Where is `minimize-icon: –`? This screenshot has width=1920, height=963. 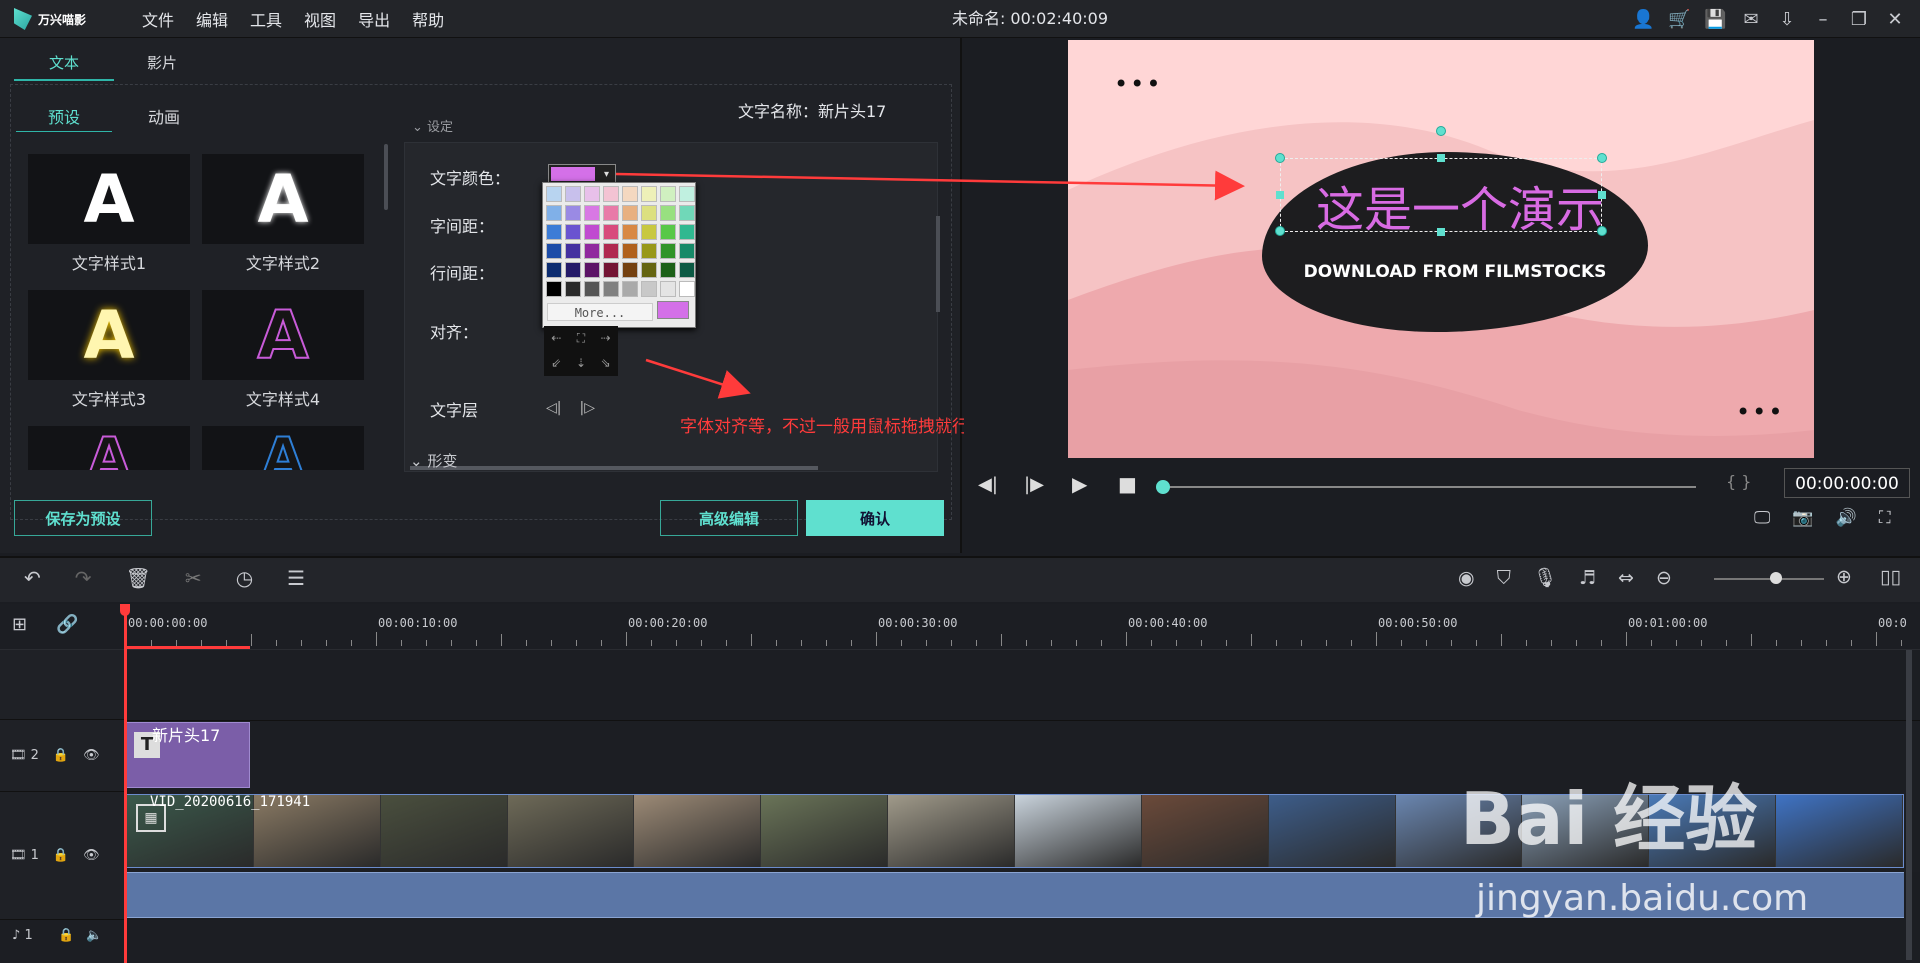 minimize-icon: – is located at coordinates (1823, 19).